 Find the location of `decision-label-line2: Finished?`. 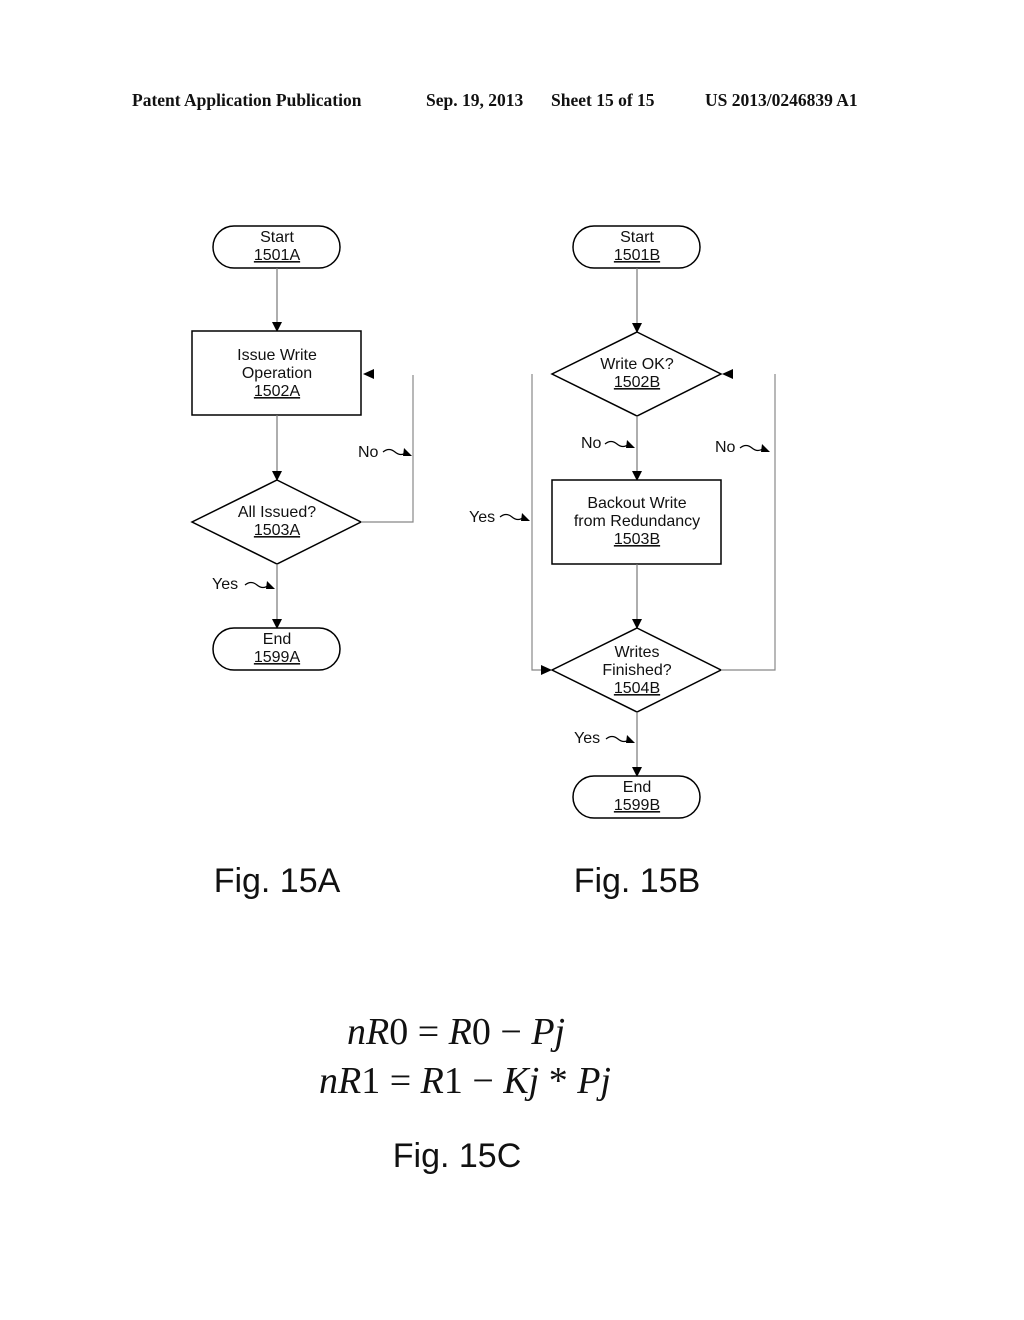

decision-label-line2: Finished? is located at coordinates (636, 670).